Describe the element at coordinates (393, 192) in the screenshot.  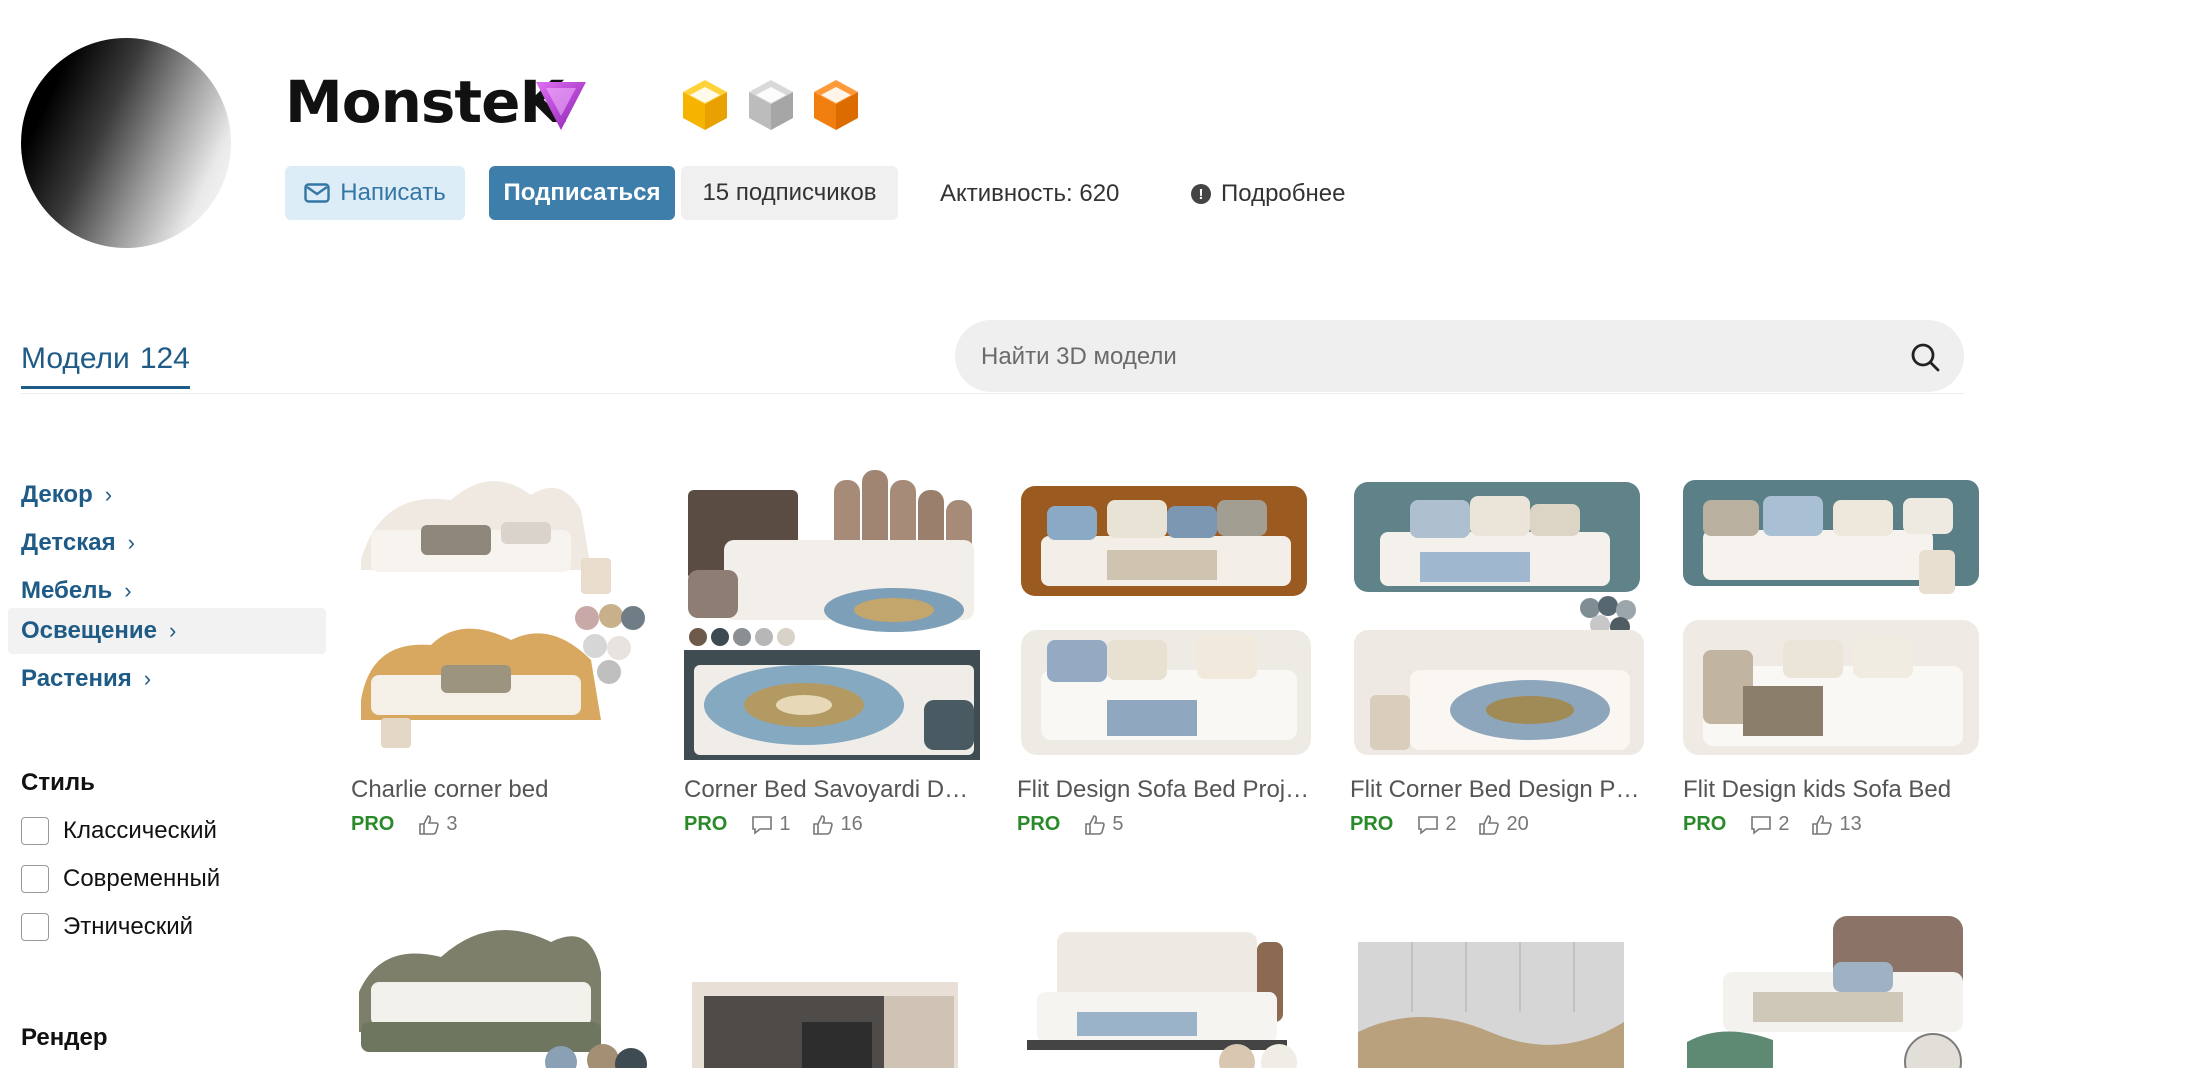
I see `write-message-label: Написать` at that location.